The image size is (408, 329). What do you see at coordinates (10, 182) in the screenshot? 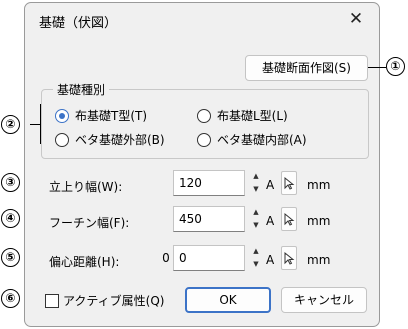
I see `callout-3: ③` at bounding box center [10, 182].